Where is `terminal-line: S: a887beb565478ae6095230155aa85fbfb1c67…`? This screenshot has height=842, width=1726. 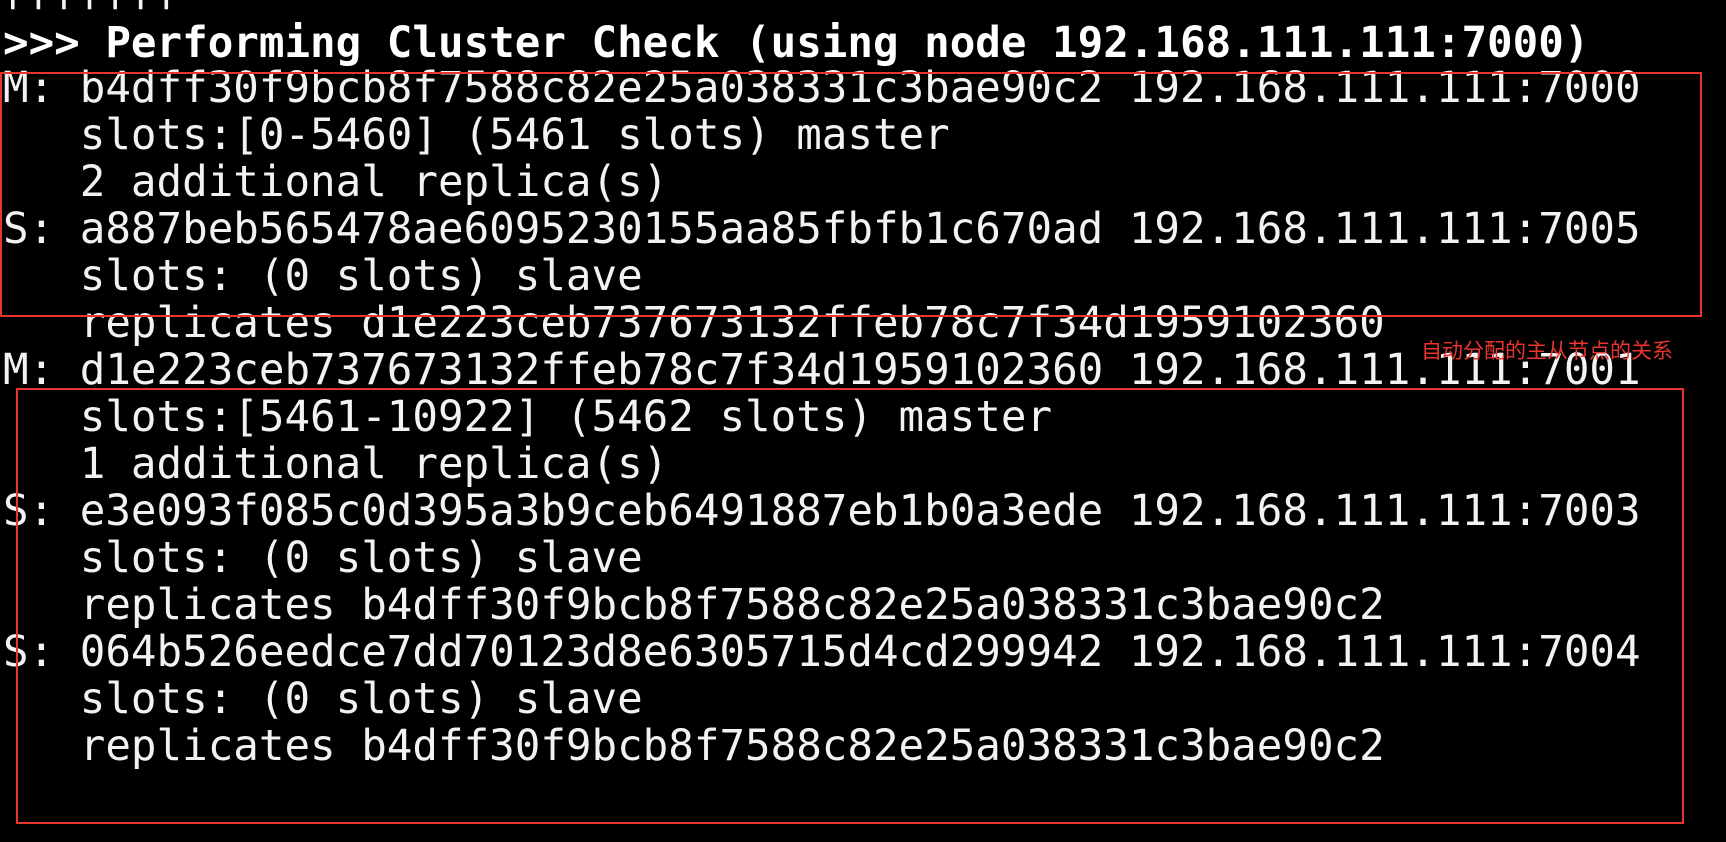
terminal-line: S: a887beb565478ae6095230155aa85fbfb1c67… is located at coordinates (822, 229).